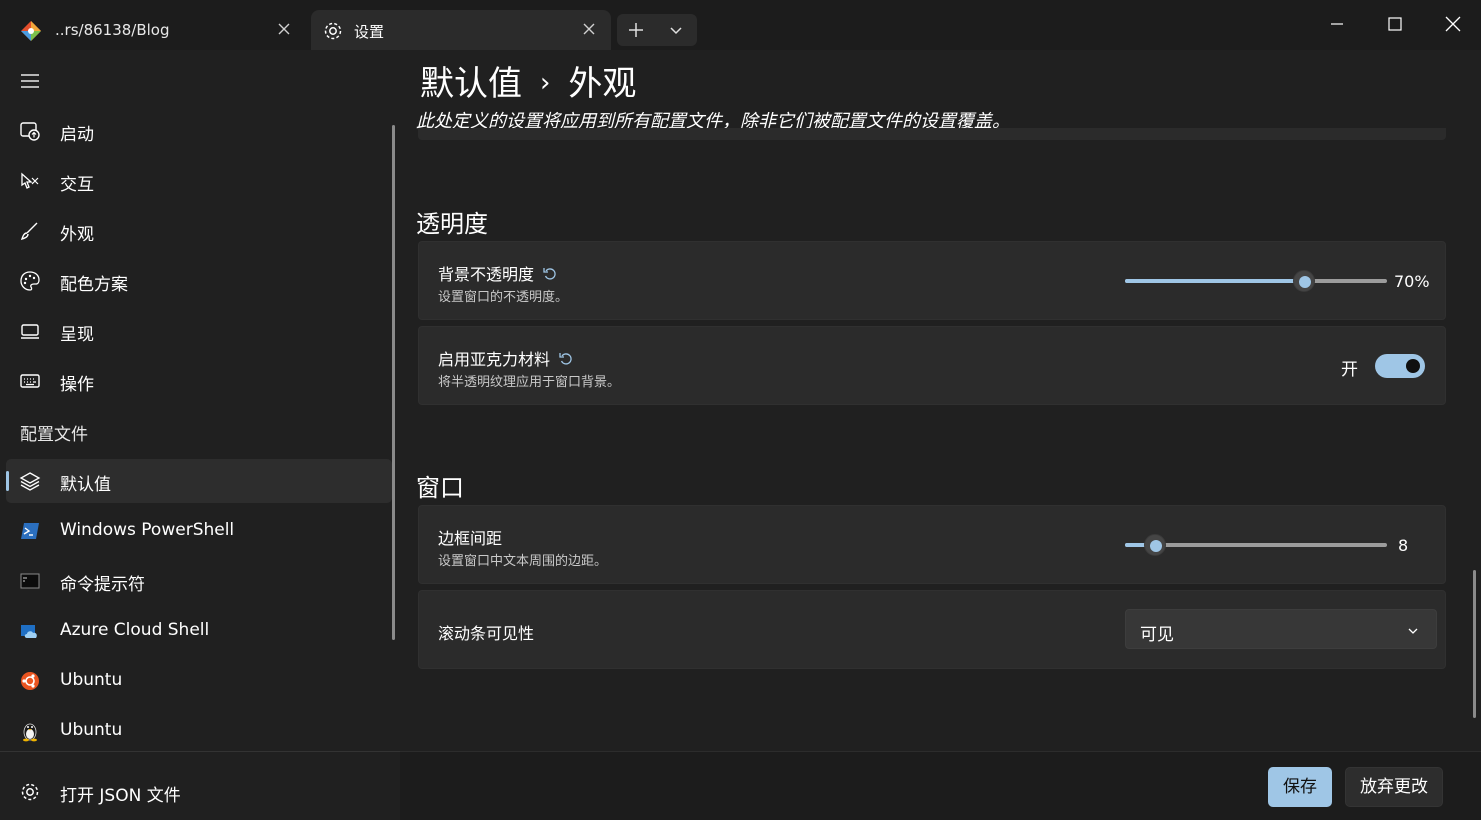  Describe the element at coordinates (199, 581) in the screenshot. I see `sidebar-item-cmd: 命令提示符` at that location.